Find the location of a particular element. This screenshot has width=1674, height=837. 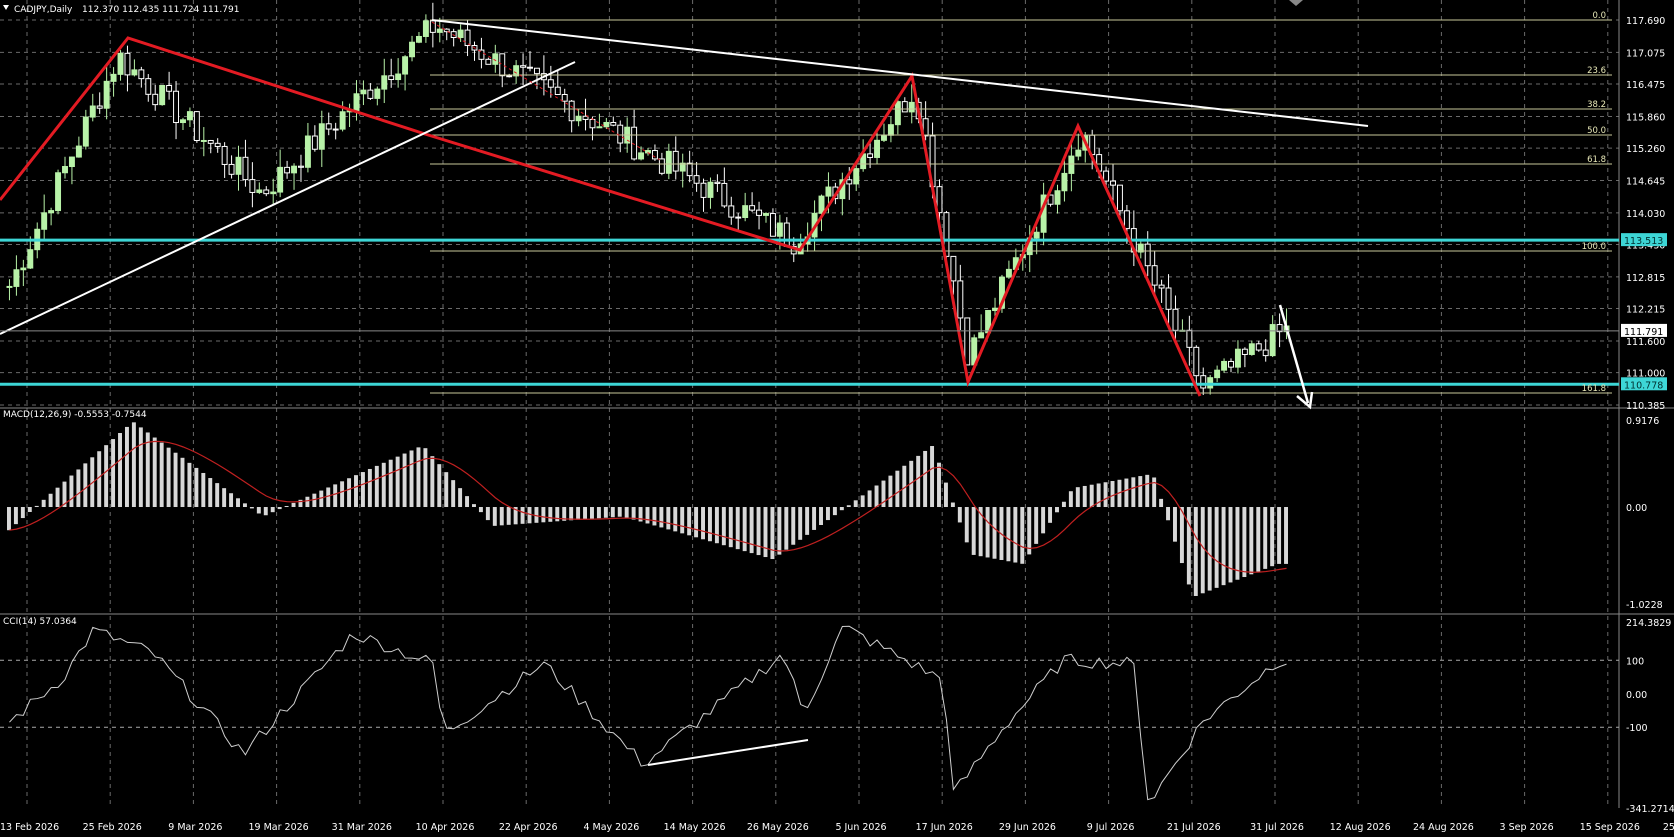

date-axis-label: 3 Sep 2026 is located at coordinates (1527, 827).